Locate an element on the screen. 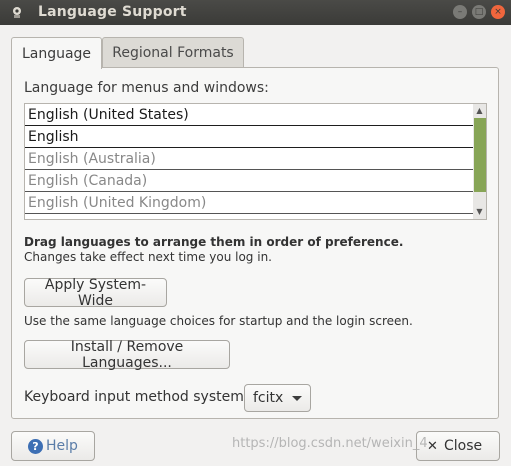 Image resolution: width=511 pixels, height=466 pixels. title-bar: Language Support – □ × is located at coordinates (255, 12).